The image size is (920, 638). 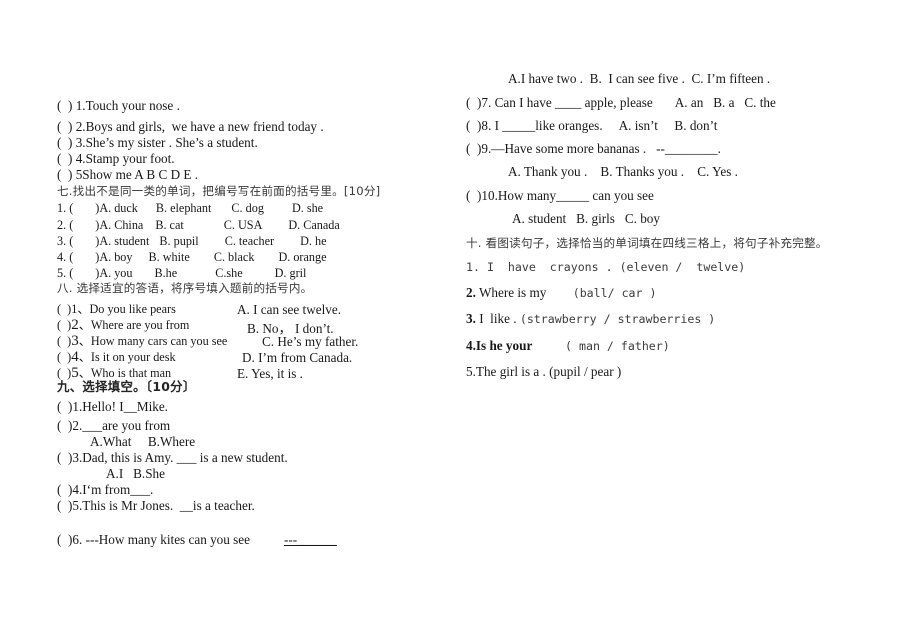 What do you see at coordinates (115, 273) in the screenshot?
I see `choice-a: A. you` at bounding box center [115, 273].